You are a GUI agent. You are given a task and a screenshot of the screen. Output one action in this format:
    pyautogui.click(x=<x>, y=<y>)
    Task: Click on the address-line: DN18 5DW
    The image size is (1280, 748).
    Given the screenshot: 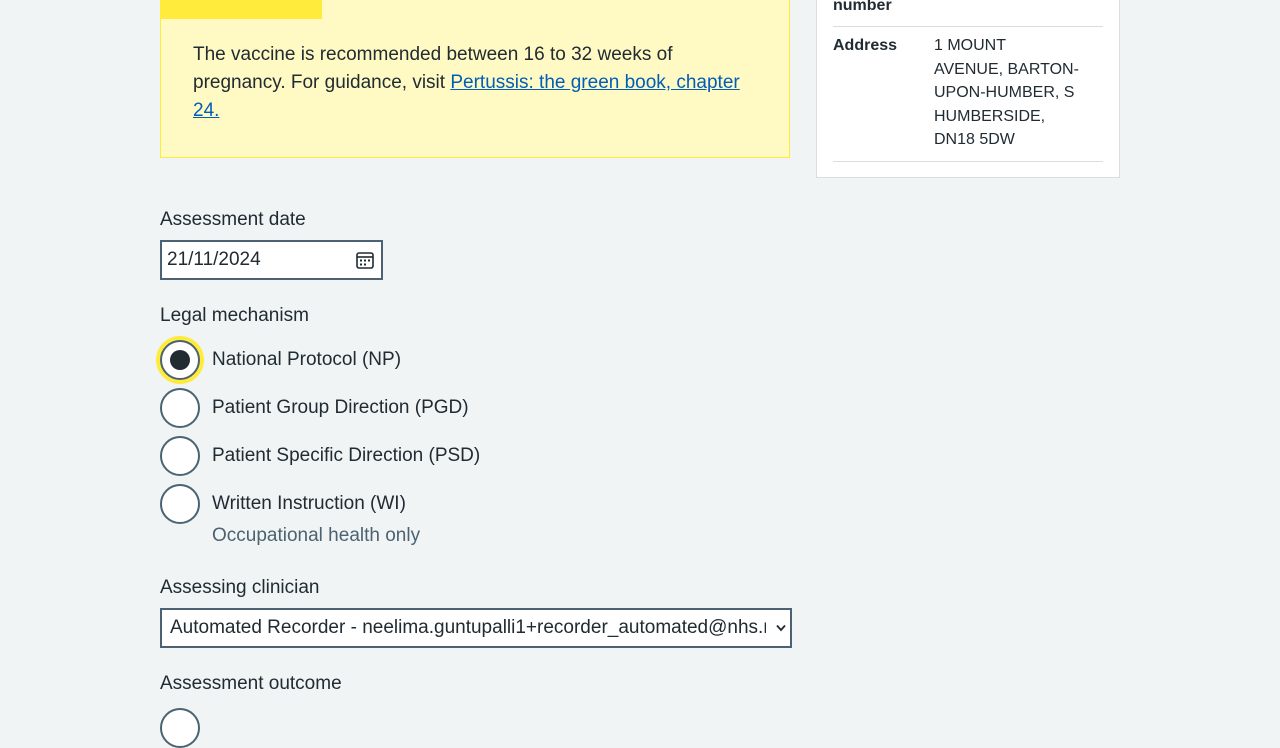 What is the action you would take?
    pyautogui.click(x=974, y=139)
    